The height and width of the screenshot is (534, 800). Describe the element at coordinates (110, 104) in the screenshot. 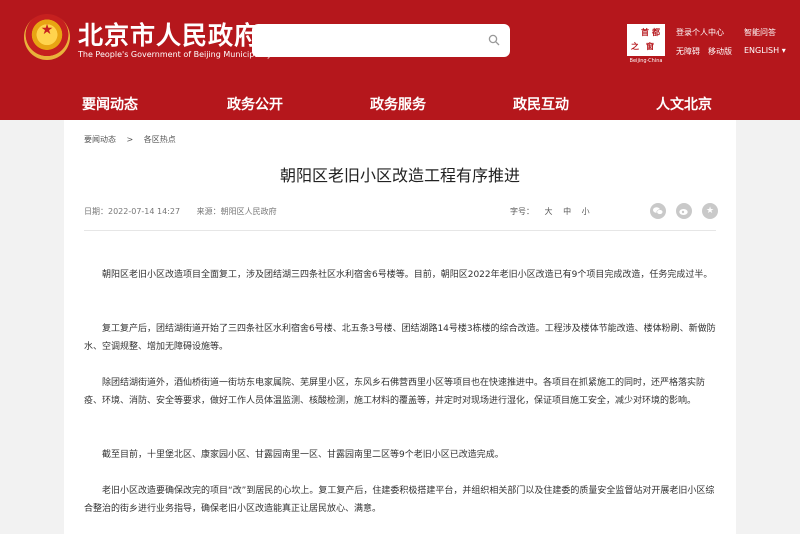

I see `nav-item-news: 要闻动态` at that location.